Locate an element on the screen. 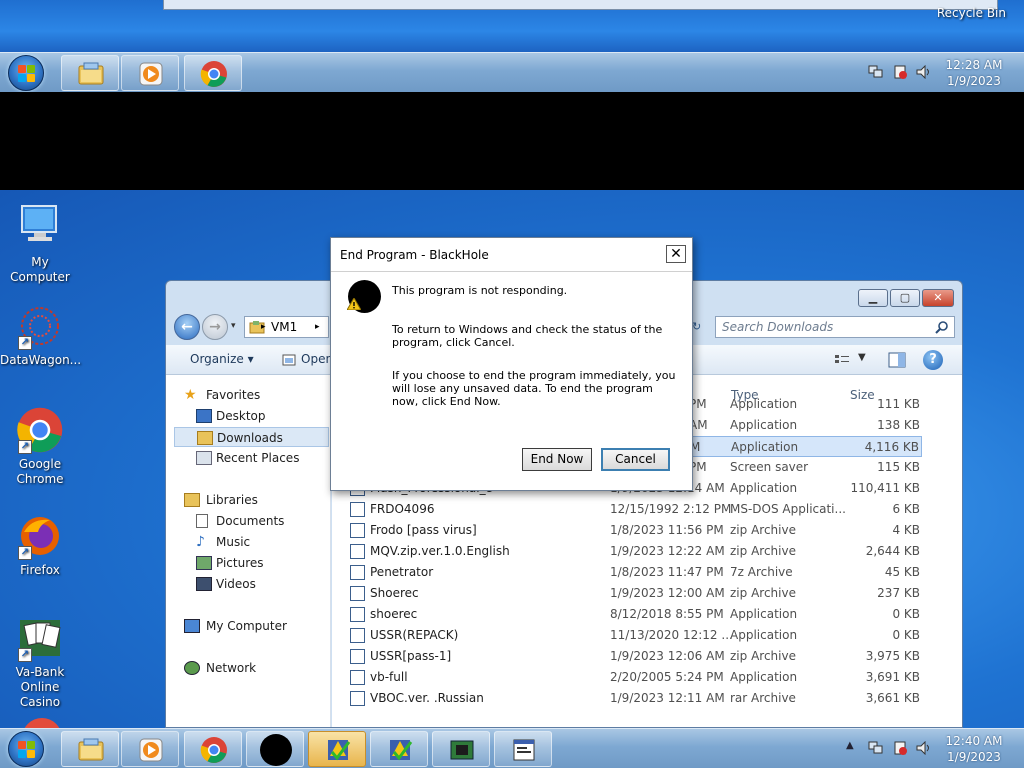 Image resolution: width=1024 pixels, height=768 pixels. desktop-icon-firefox: ↗ Firefox is located at coordinates (40, 545).